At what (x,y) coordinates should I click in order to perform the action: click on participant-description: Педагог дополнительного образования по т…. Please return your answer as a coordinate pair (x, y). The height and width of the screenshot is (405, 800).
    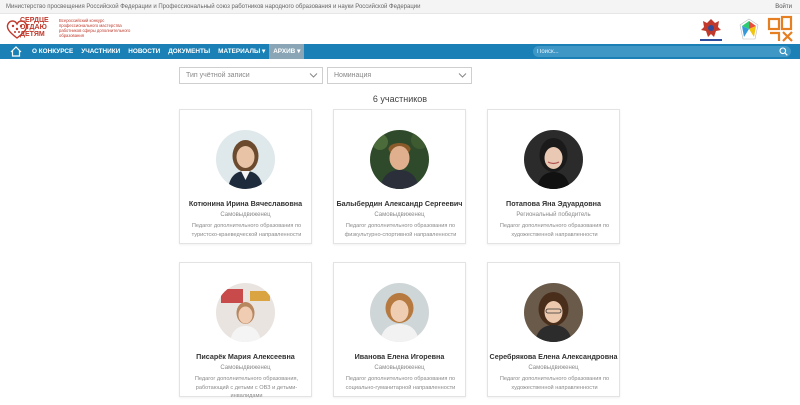
    Looking at the image, I should click on (246, 230).